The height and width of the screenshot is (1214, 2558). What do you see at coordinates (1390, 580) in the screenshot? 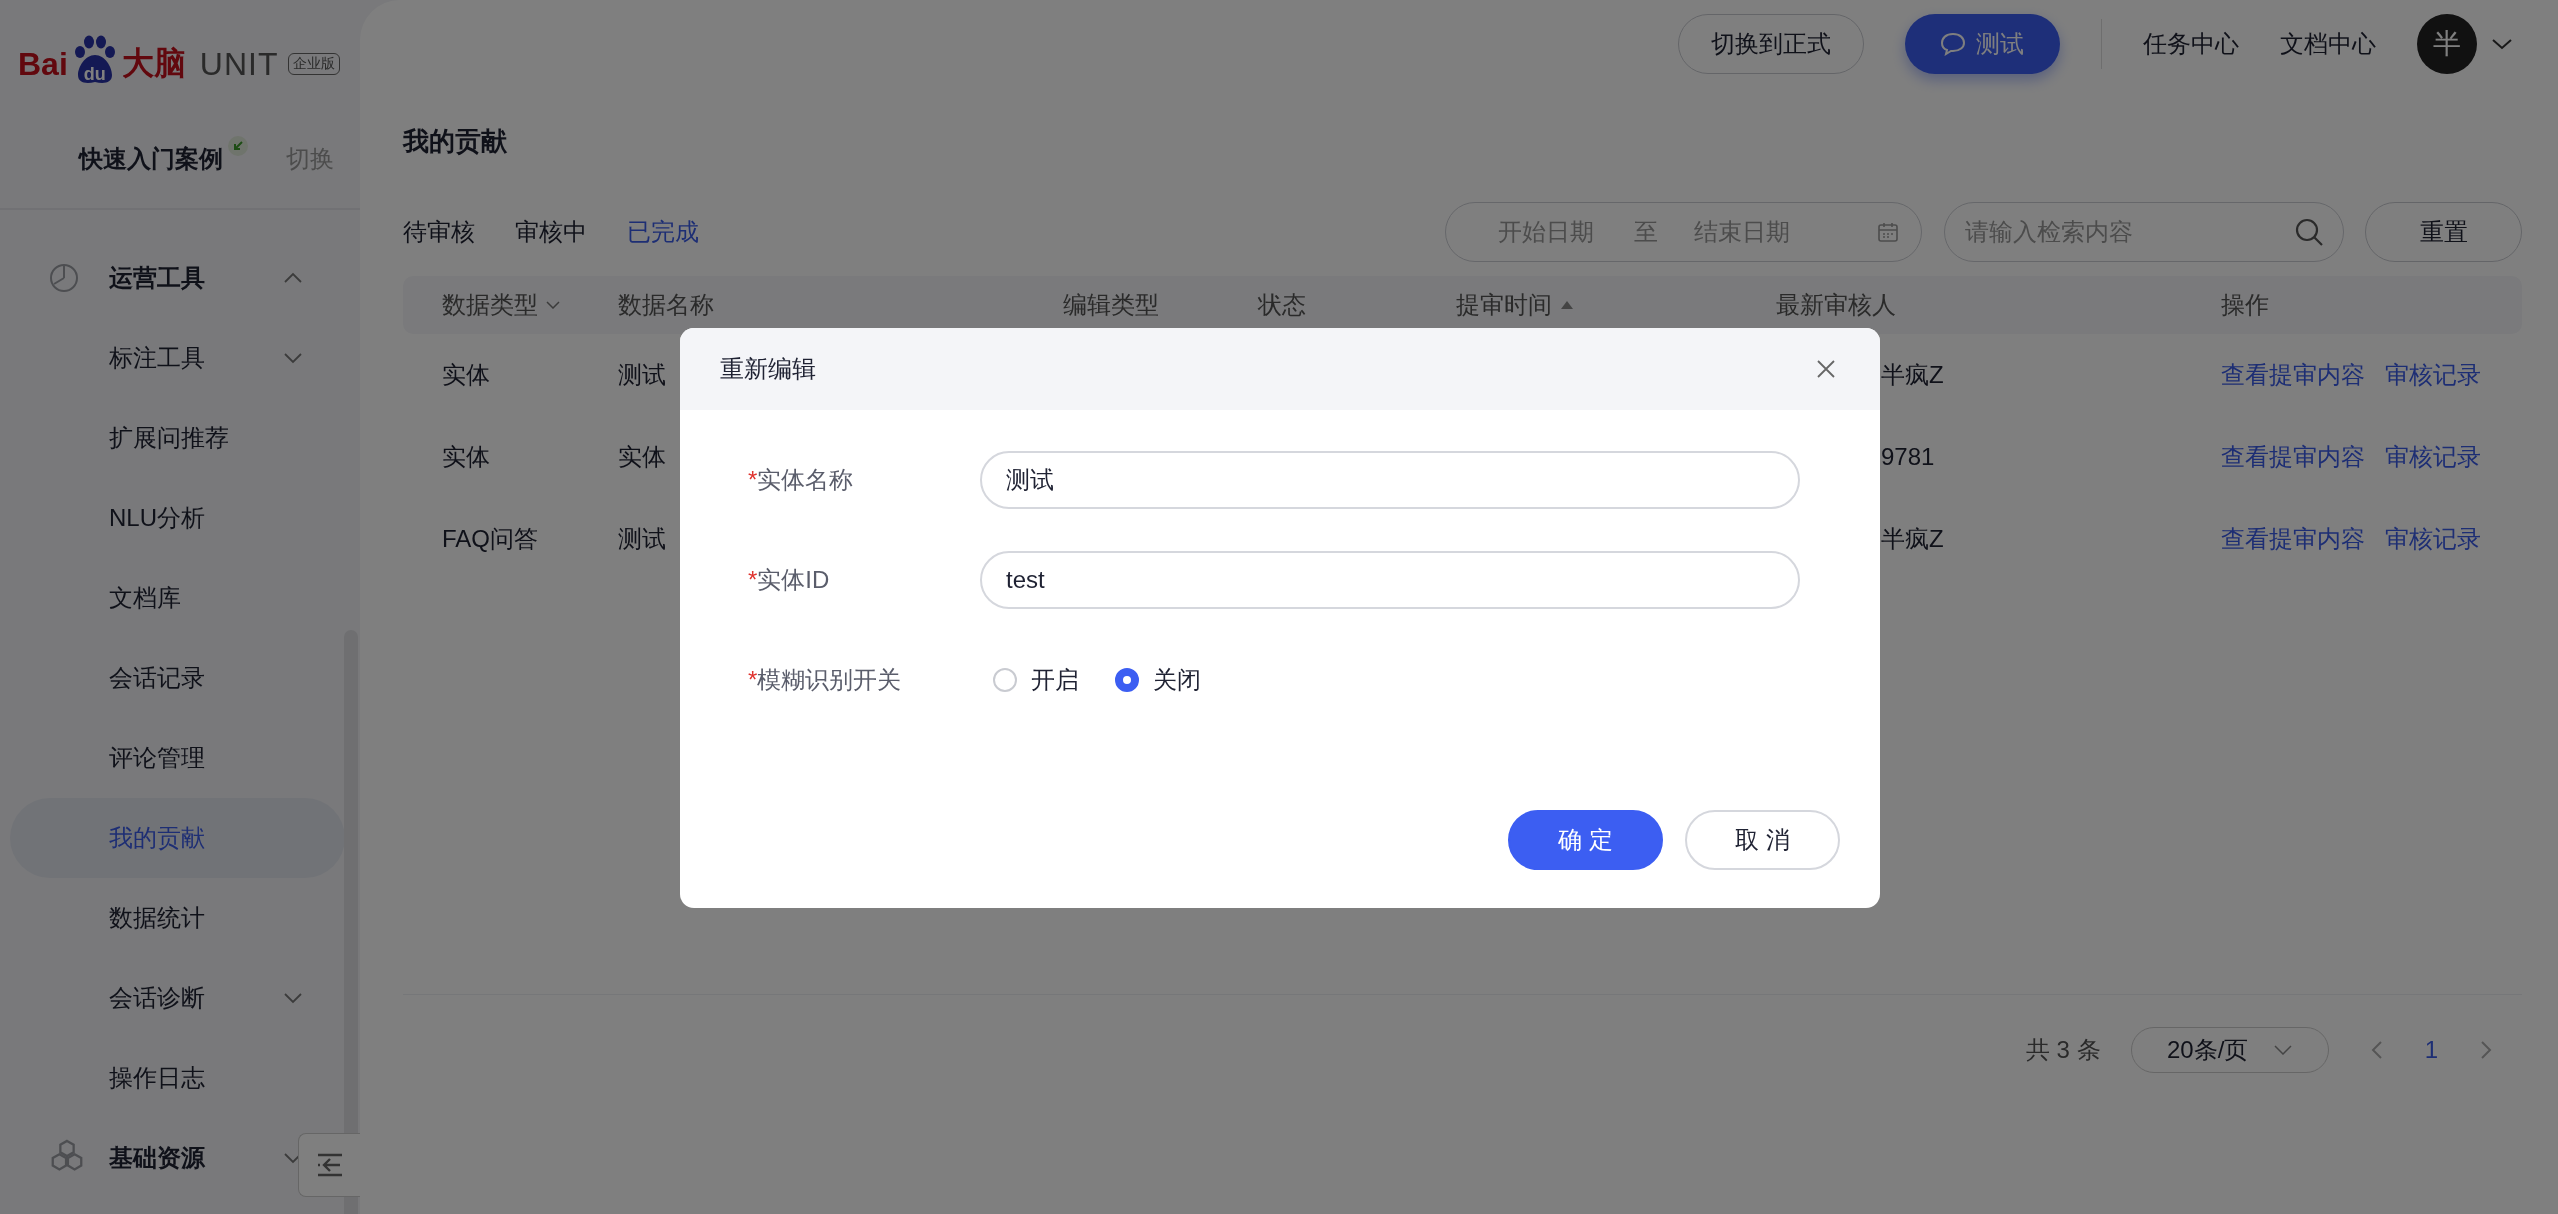
I see `text-field: test` at bounding box center [1390, 580].